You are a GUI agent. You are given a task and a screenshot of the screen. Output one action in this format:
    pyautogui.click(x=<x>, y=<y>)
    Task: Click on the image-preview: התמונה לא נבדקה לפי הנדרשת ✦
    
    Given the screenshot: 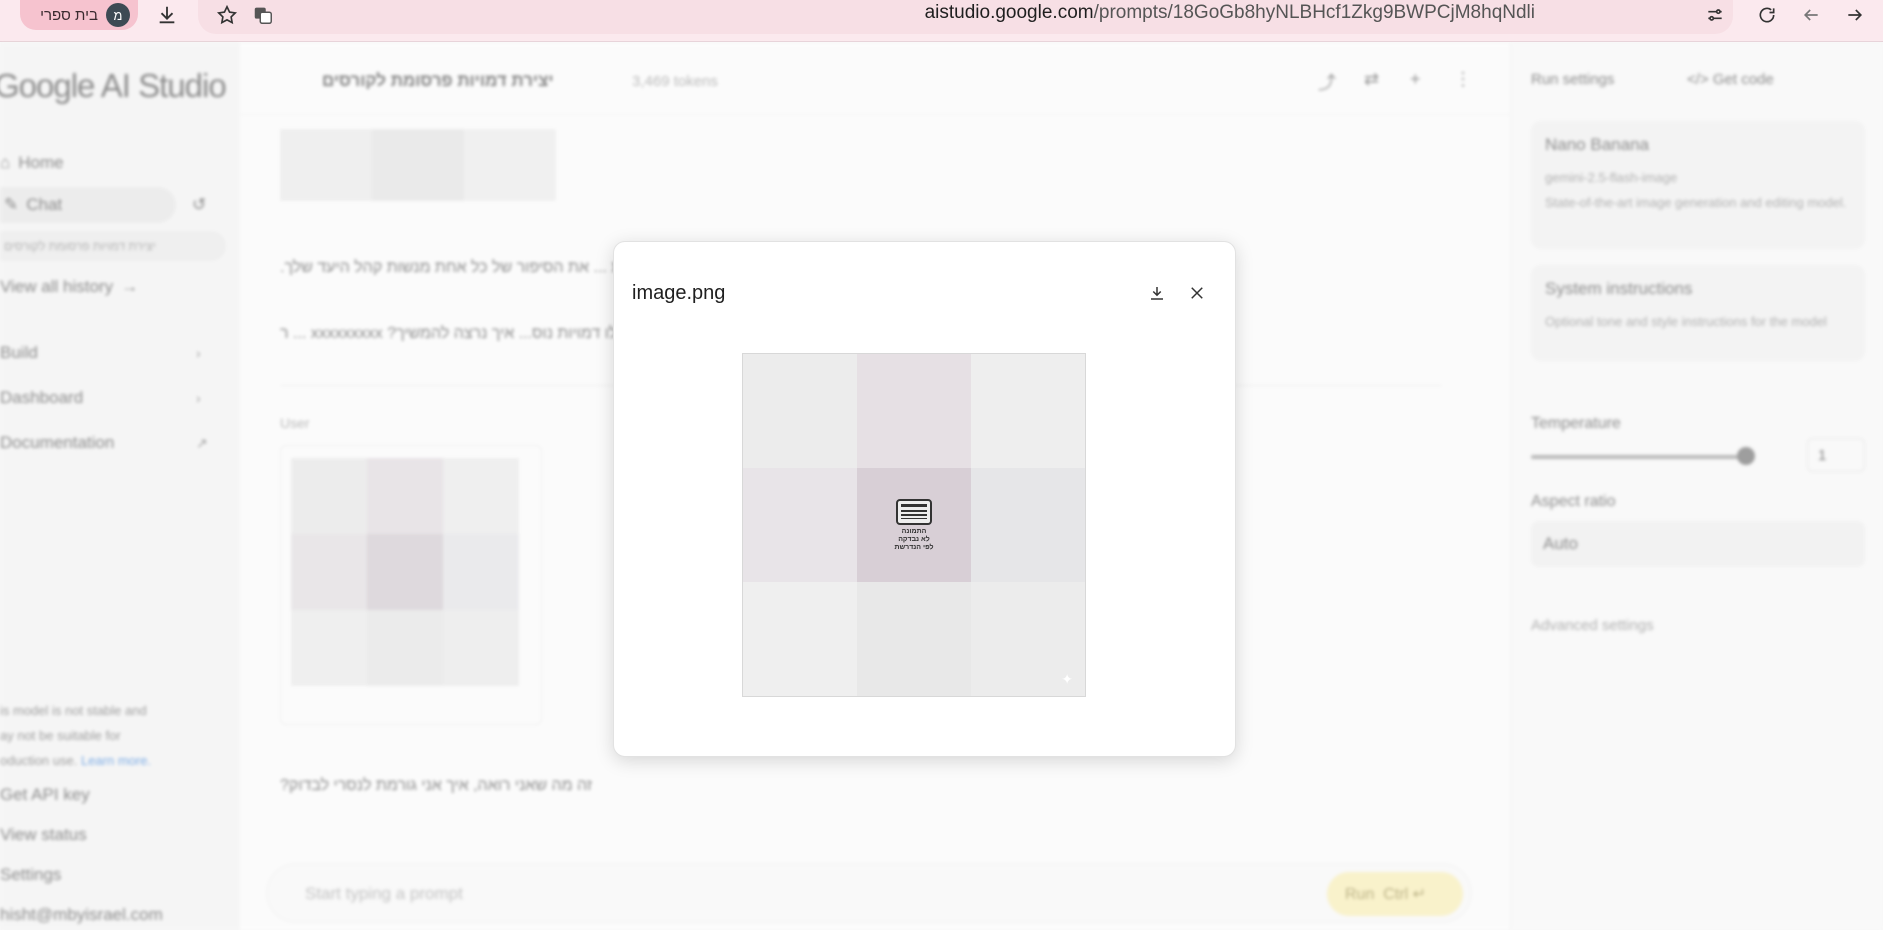 What is the action you would take?
    pyautogui.click(x=914, y=525)
    